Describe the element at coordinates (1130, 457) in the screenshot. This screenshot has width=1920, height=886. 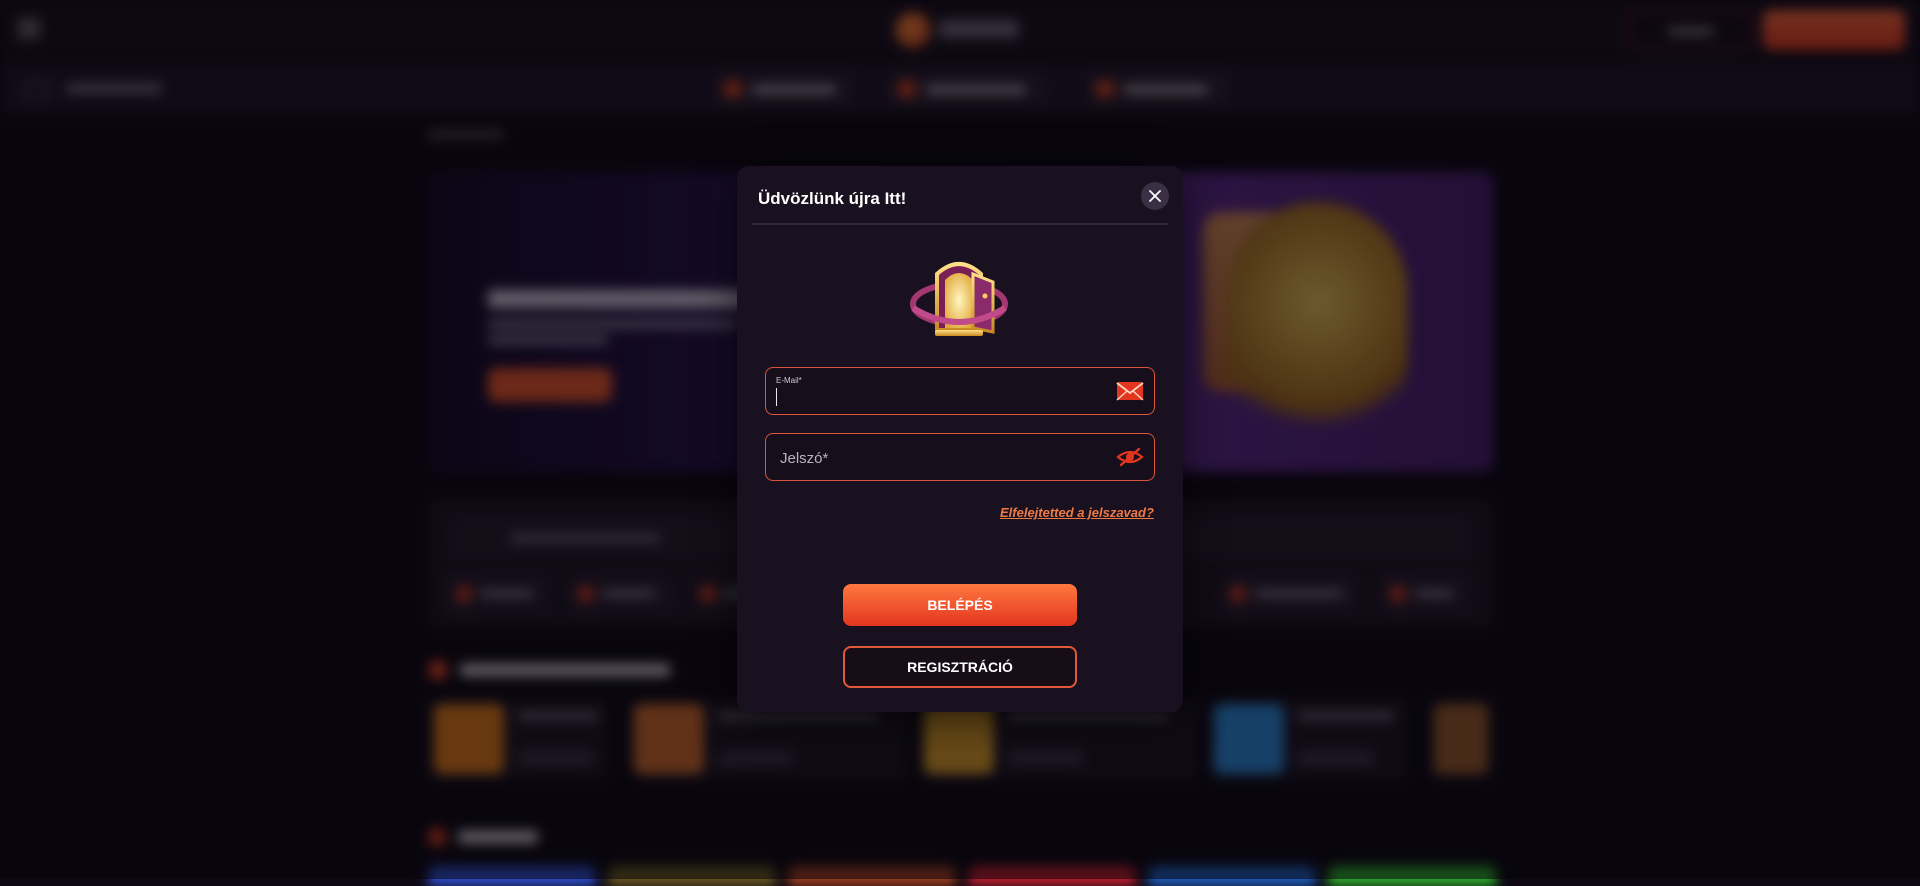
I see `eye-slash-icon` at that location.